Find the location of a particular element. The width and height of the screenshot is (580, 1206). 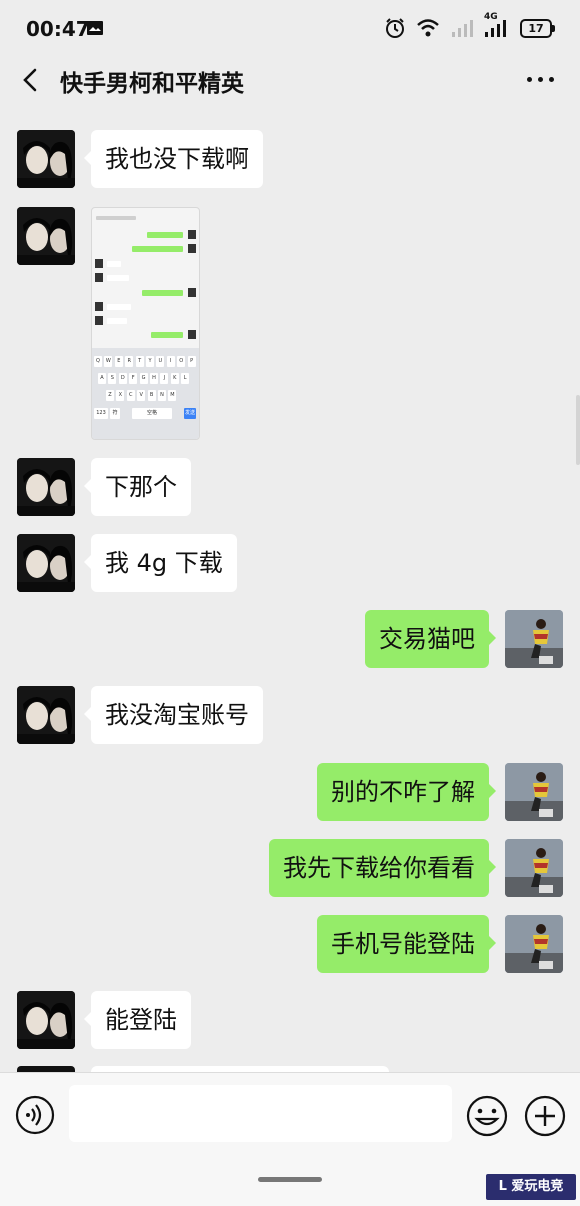

embedded-key: F is located at coordinates (133, 378).